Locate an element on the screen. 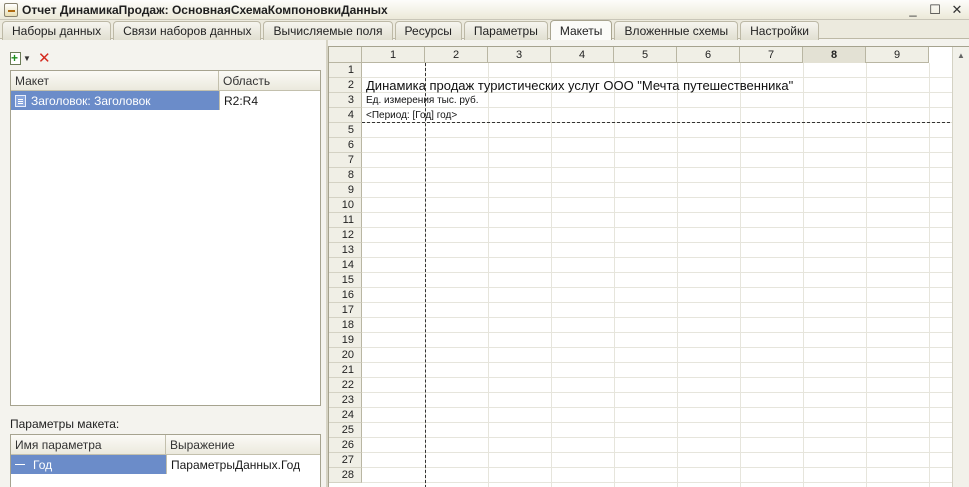  table-row: Заголовок: Заголовок R2:R4 is located at coordinates (165, 100).